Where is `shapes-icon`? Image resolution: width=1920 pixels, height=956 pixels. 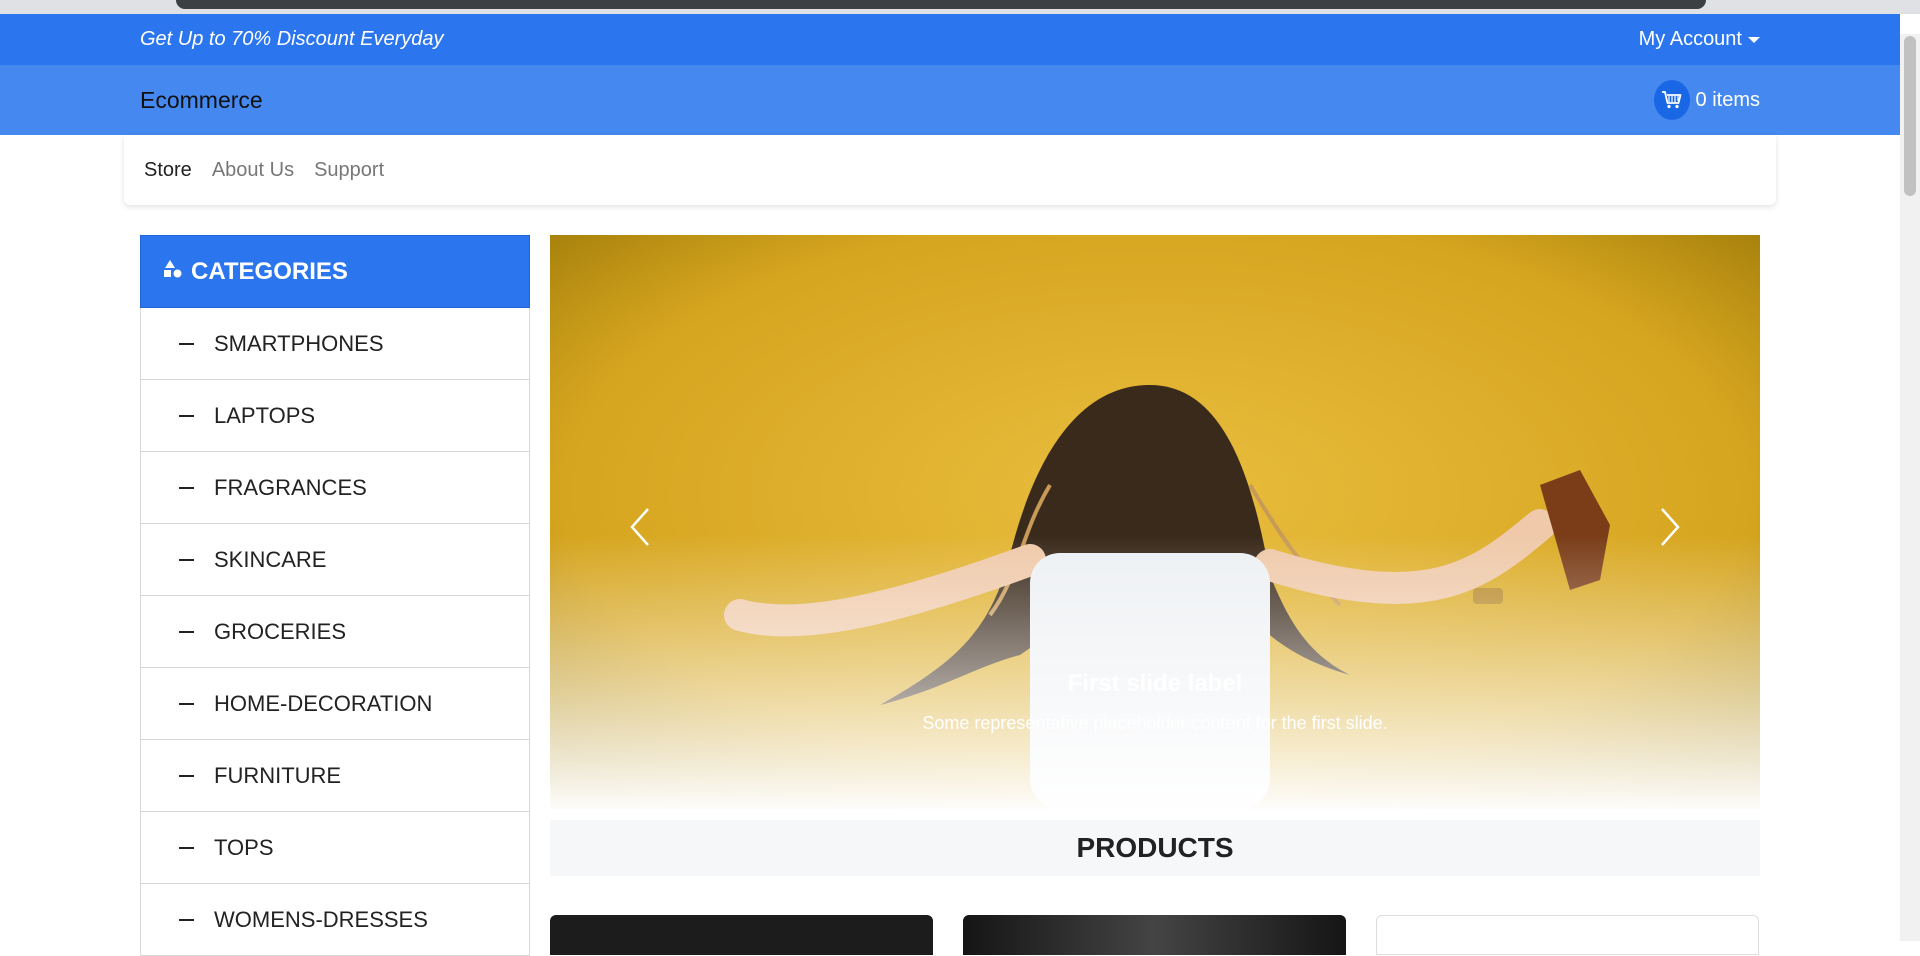
shapes-icon is located at coordinates (173, 272).